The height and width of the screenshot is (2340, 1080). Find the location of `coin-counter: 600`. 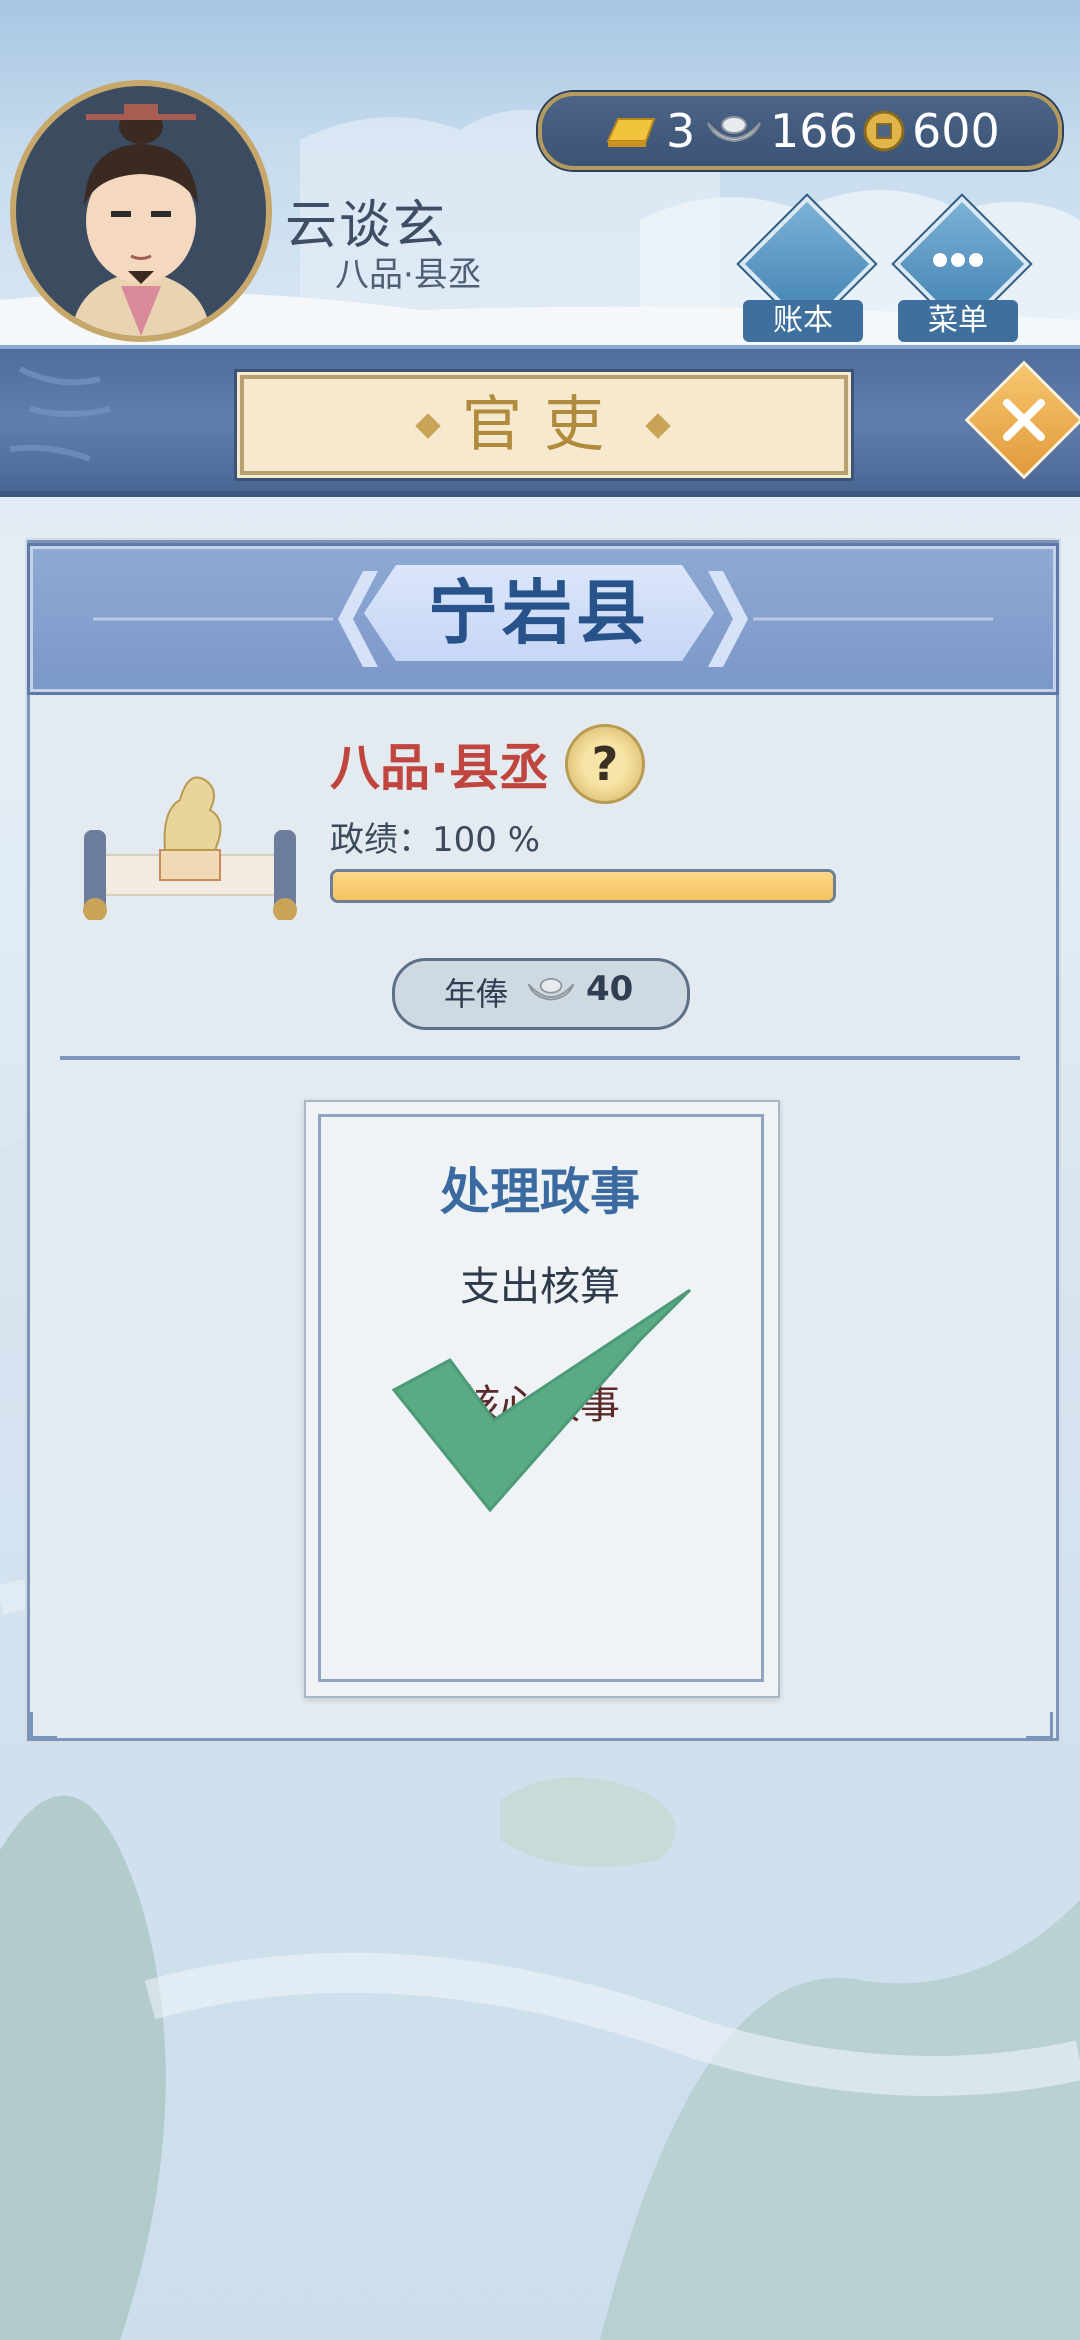

coin-counter: 600 is located at coordinates (931, 131).